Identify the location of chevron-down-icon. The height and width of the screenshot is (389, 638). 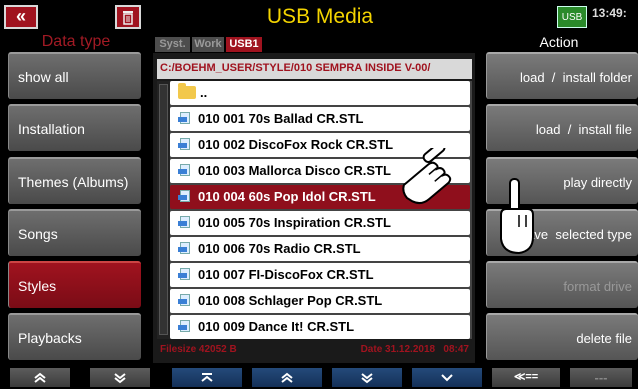
(447, 378).